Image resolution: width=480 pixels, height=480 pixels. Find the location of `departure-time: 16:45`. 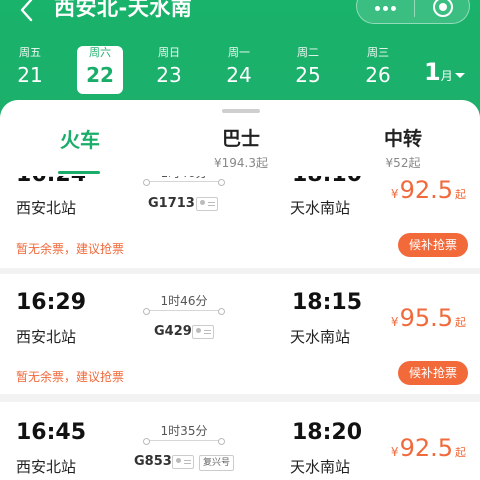

departure-time: 16:45 is located at coordinates (51, 432).